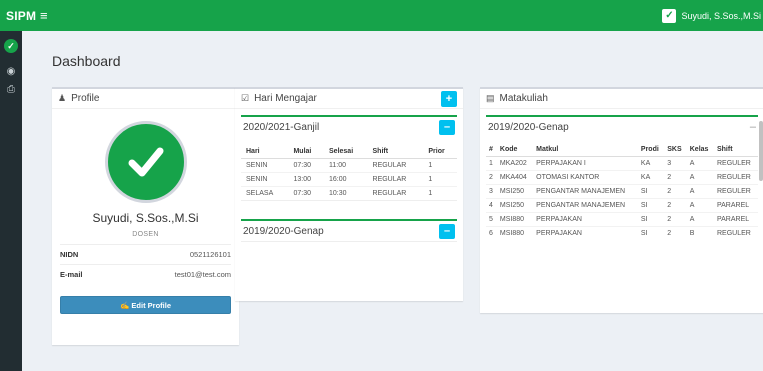  What do you see at coordinates (85, 98) in the screenshot?
I see `profile-box-title: Profile` at bounding box center [85, 98].